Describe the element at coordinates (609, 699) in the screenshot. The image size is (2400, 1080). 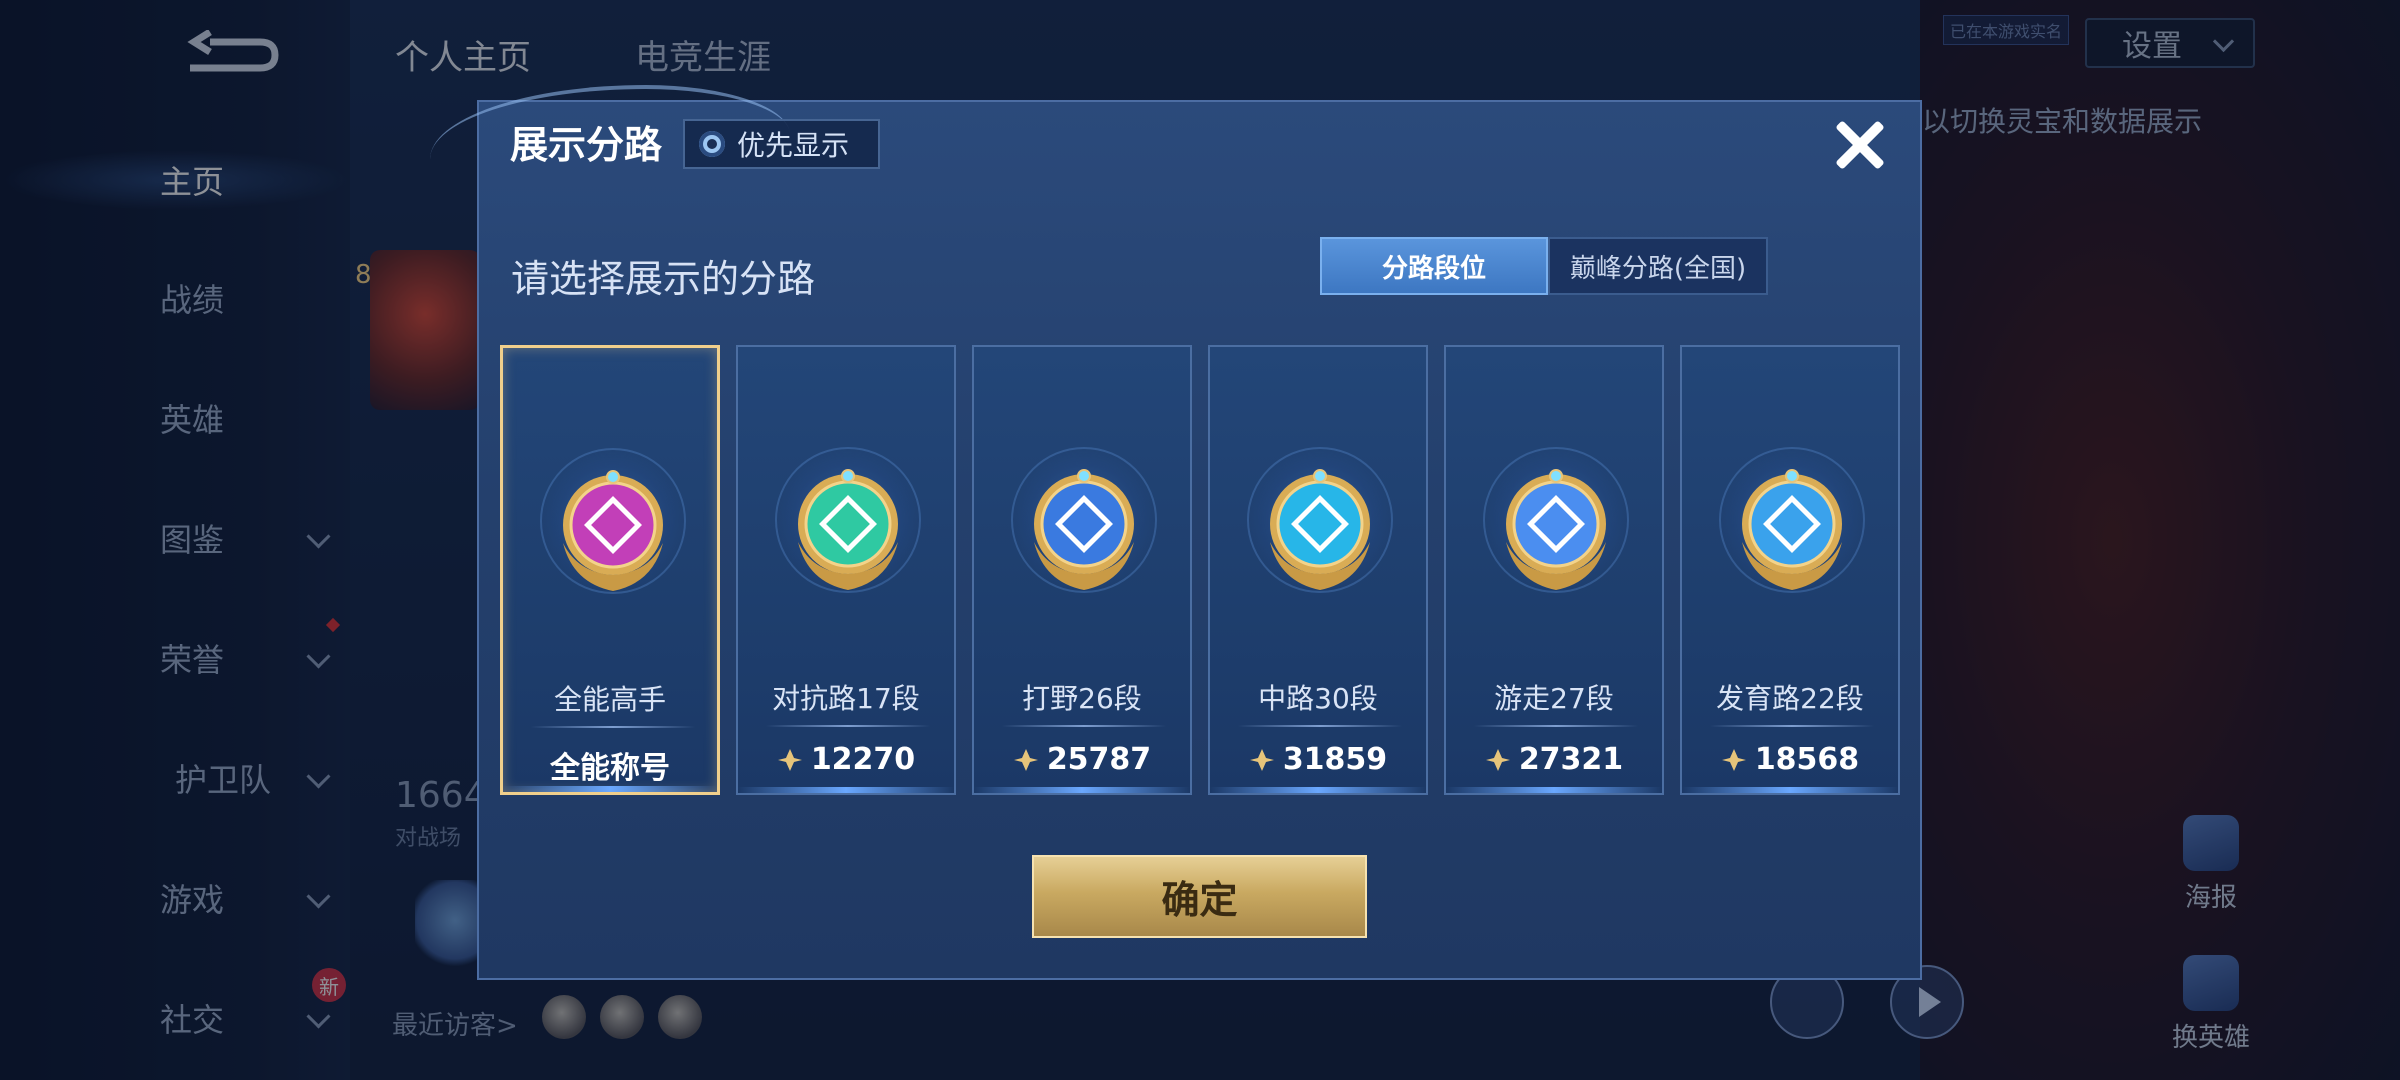
I see `lane-card-title: 全能高手` at that location.